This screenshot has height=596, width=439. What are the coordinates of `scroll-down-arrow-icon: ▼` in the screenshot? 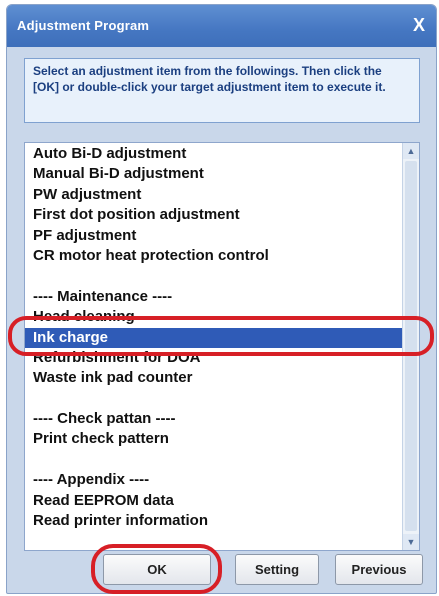 It's located at (411, 542).